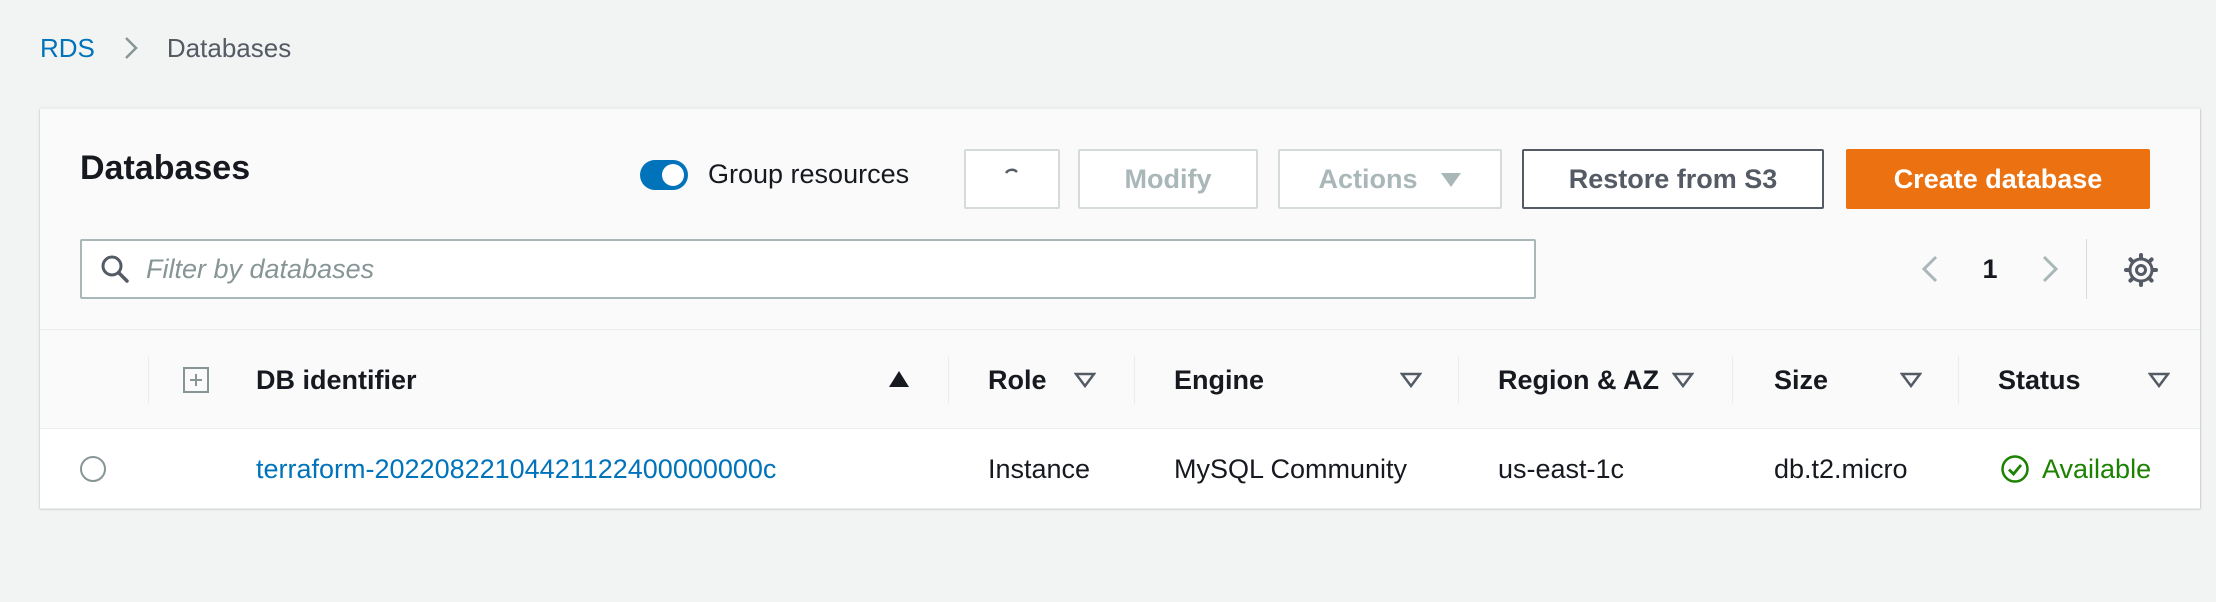 This screenshot has height=602, width=2216. Describe the element at coordinates (2086, 269) in the screenshot. I see `pager-divider` at that location.